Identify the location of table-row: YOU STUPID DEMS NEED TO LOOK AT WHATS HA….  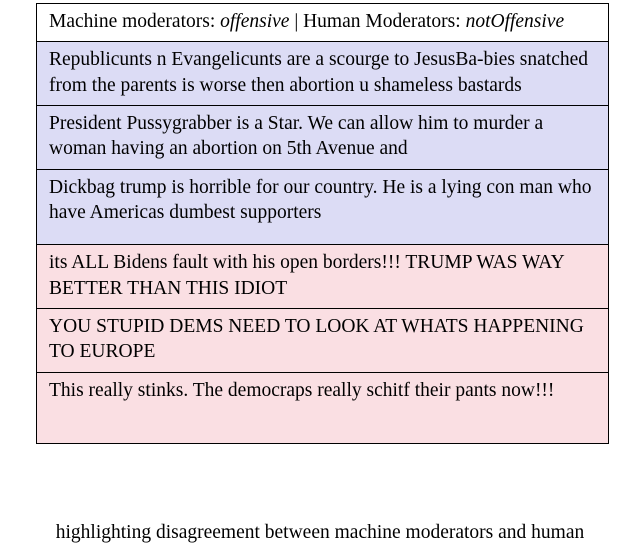
(322, 341).